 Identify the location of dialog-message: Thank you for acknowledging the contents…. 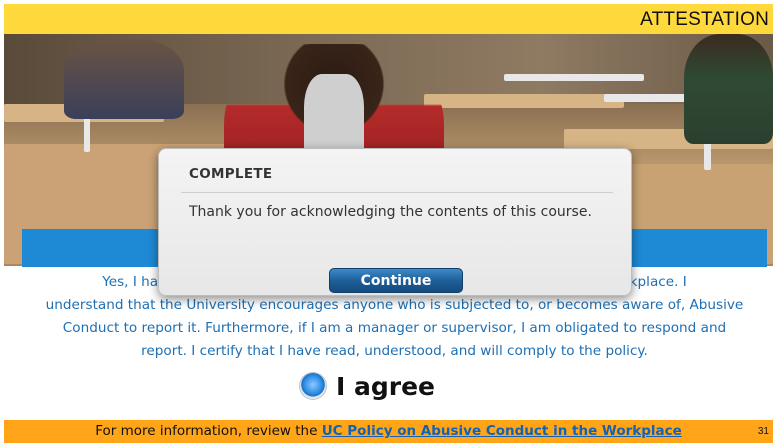
(390, 212).